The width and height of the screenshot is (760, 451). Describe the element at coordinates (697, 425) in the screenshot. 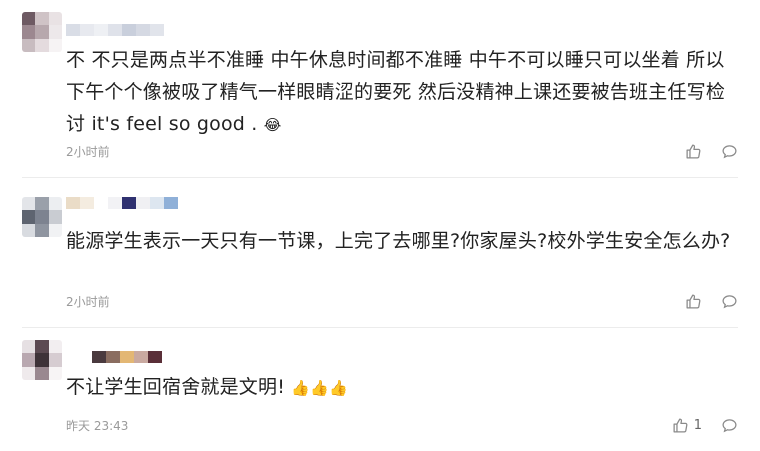

I see `like-count: 1` at that location.